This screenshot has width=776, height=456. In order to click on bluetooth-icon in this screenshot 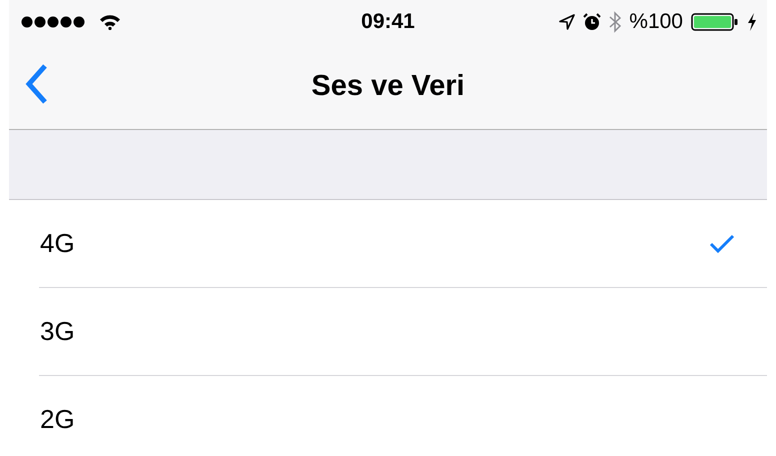, I will do `click(615, 22)`.